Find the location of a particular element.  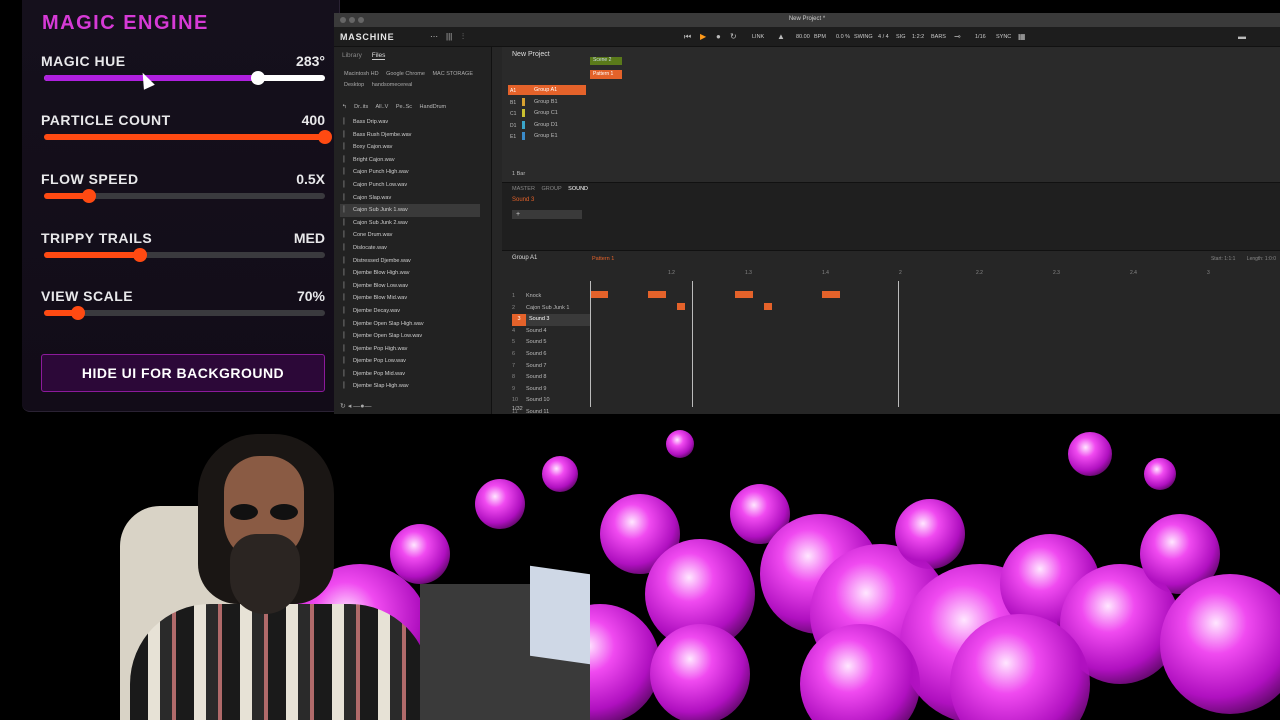

tab-files: Files is located at coordinates (378, 56).